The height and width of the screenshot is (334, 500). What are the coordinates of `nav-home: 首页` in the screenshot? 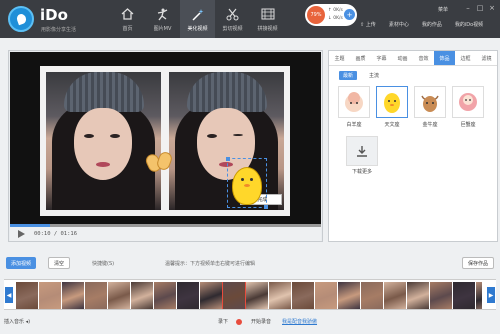 It's located at (127, 19).